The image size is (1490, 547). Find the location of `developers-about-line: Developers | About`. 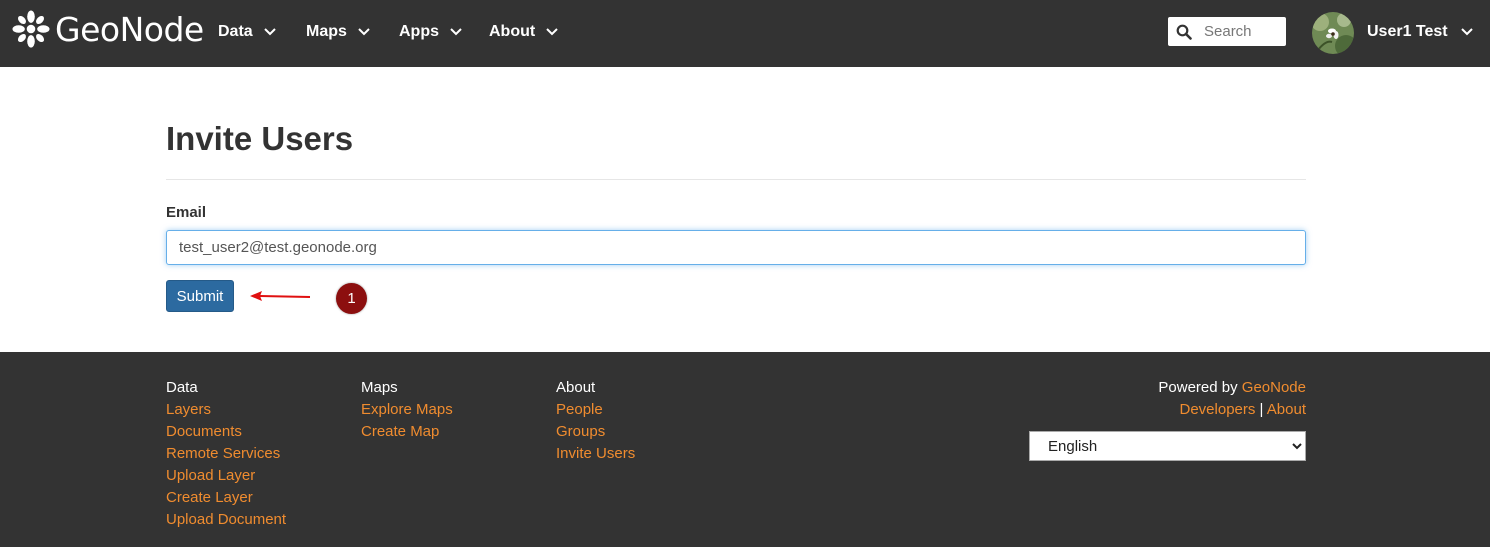

developers-about-line: Developers | About is located at coordinates (1232, 410).